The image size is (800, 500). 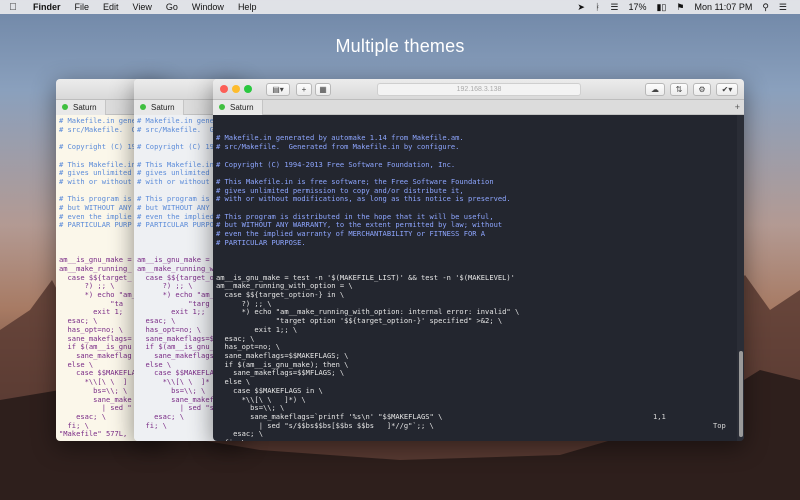 What do you see at coordinates (280, 295) in the screenshot?
I see `terminal-line: case $${target_option-} in \` at bounding box center [280, 295].